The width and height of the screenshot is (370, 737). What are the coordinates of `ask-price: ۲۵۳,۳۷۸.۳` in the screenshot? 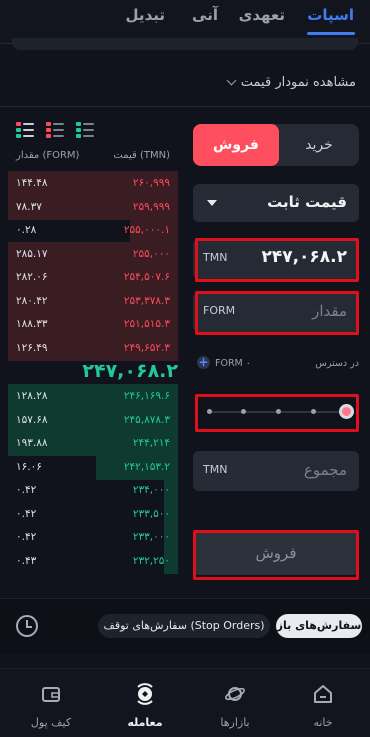 It's located at (146, 300).